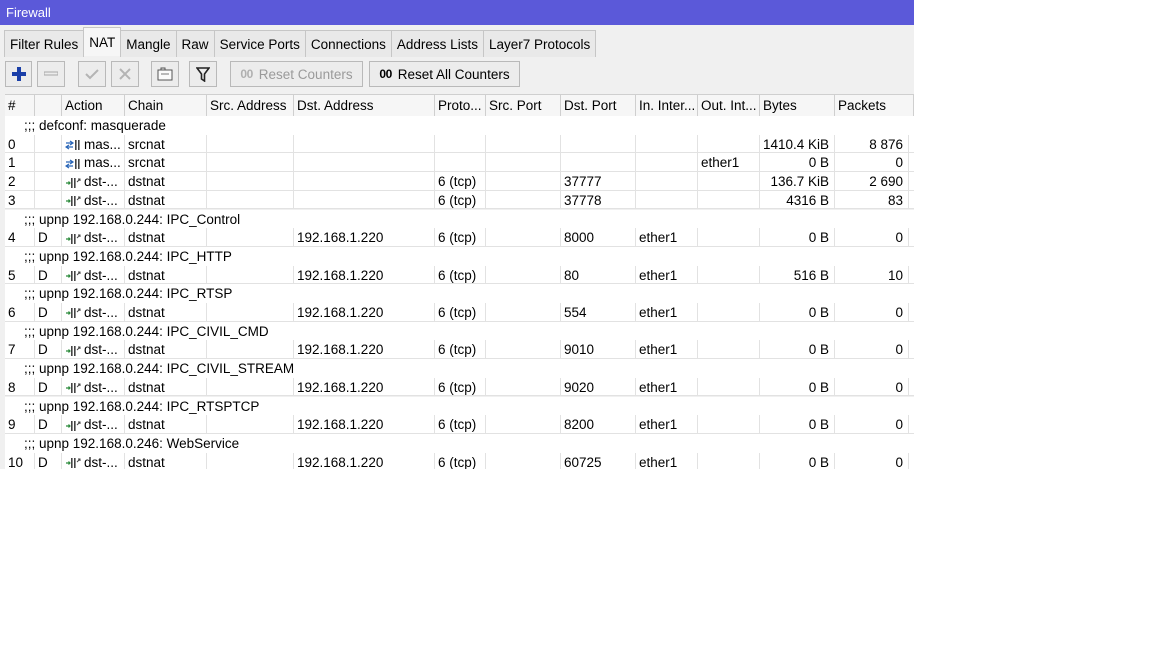 This screenshot has height=648, width=1152. I want to click on tab-service-ports: Service Ports, so click(259, 43).